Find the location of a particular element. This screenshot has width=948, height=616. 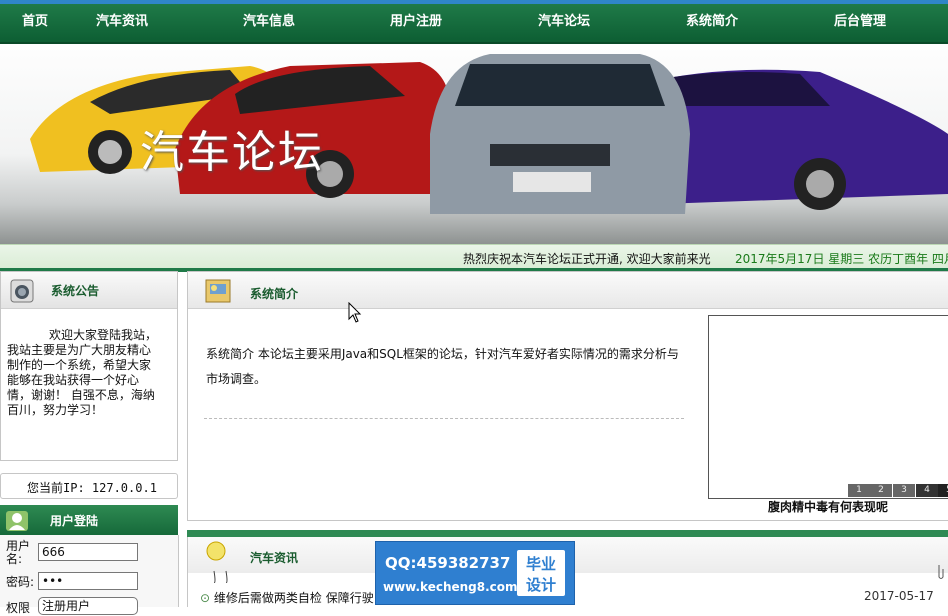

watermark-badge-line2: 设计 is located at coordinates (540, 585).